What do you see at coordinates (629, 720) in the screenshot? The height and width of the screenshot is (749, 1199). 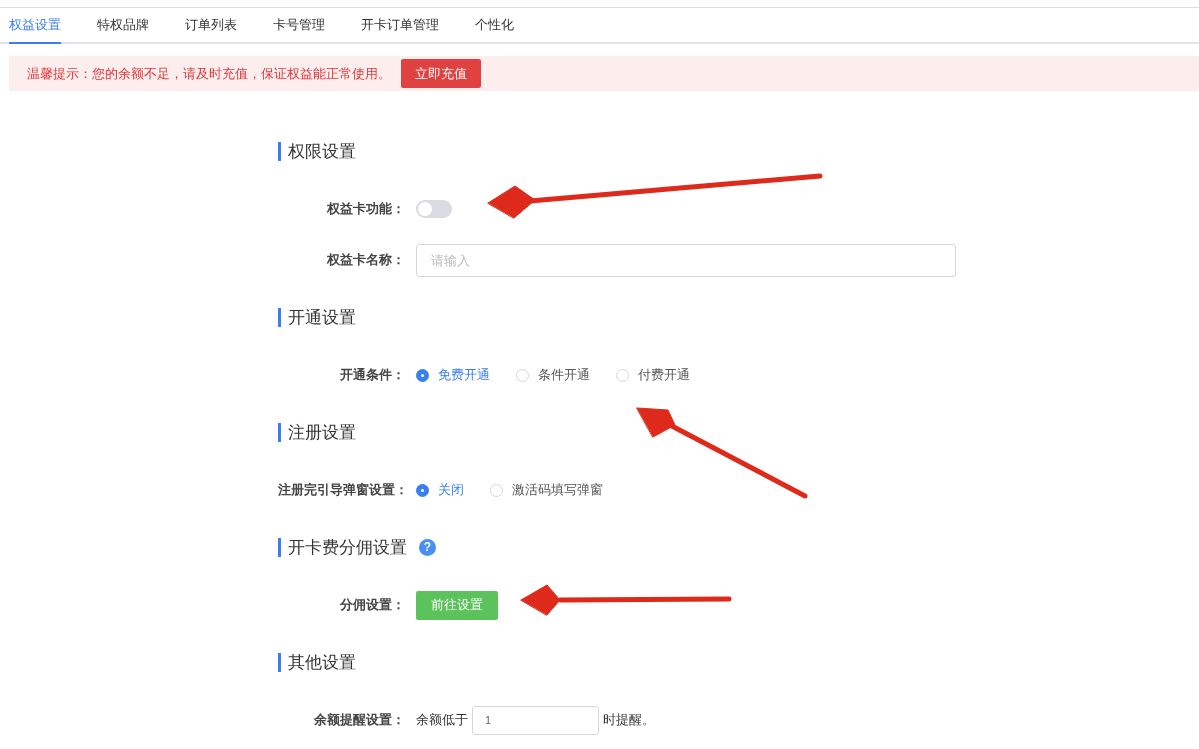 I see `suffix-text: 时提醒。` at bounding box center [629, 720].